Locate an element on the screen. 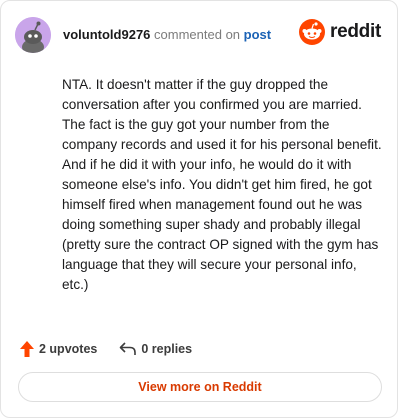 The image size is (400, 420). post-link: post is located at coordinates (257, 34).